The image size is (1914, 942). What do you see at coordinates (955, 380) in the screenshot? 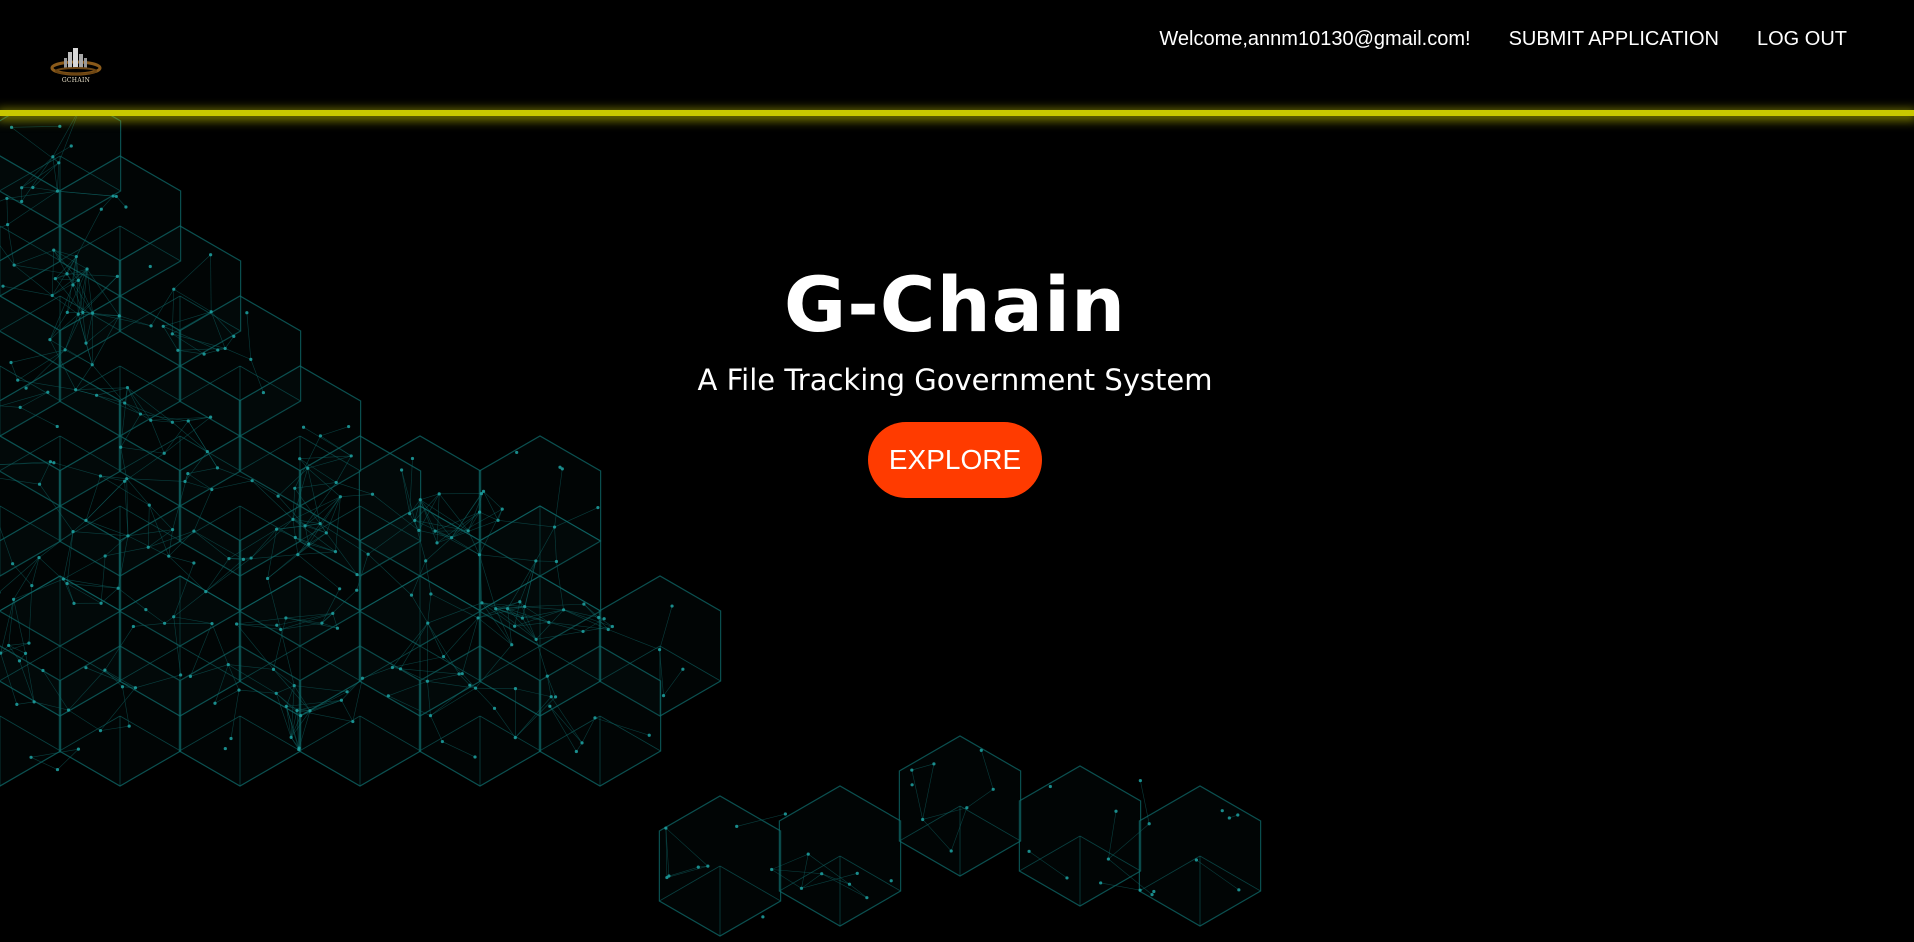
I see `hero-subtitle: A File Tracking Government System` at bounding box center [955, 380].